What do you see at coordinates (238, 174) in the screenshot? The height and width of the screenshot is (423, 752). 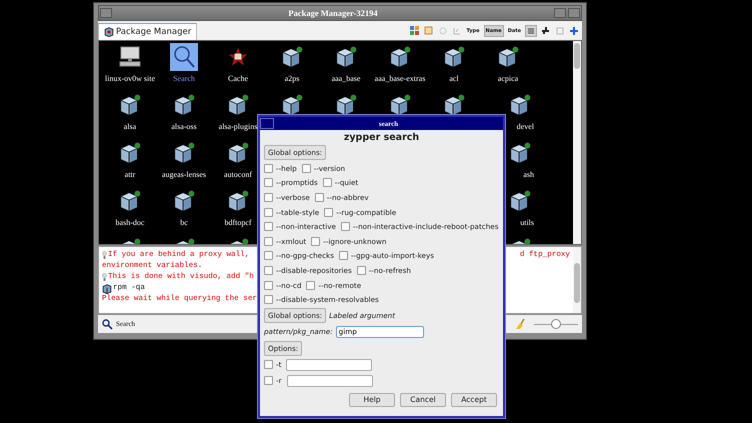 I see `item-label: autoconf` at bounding box center [238, 174].